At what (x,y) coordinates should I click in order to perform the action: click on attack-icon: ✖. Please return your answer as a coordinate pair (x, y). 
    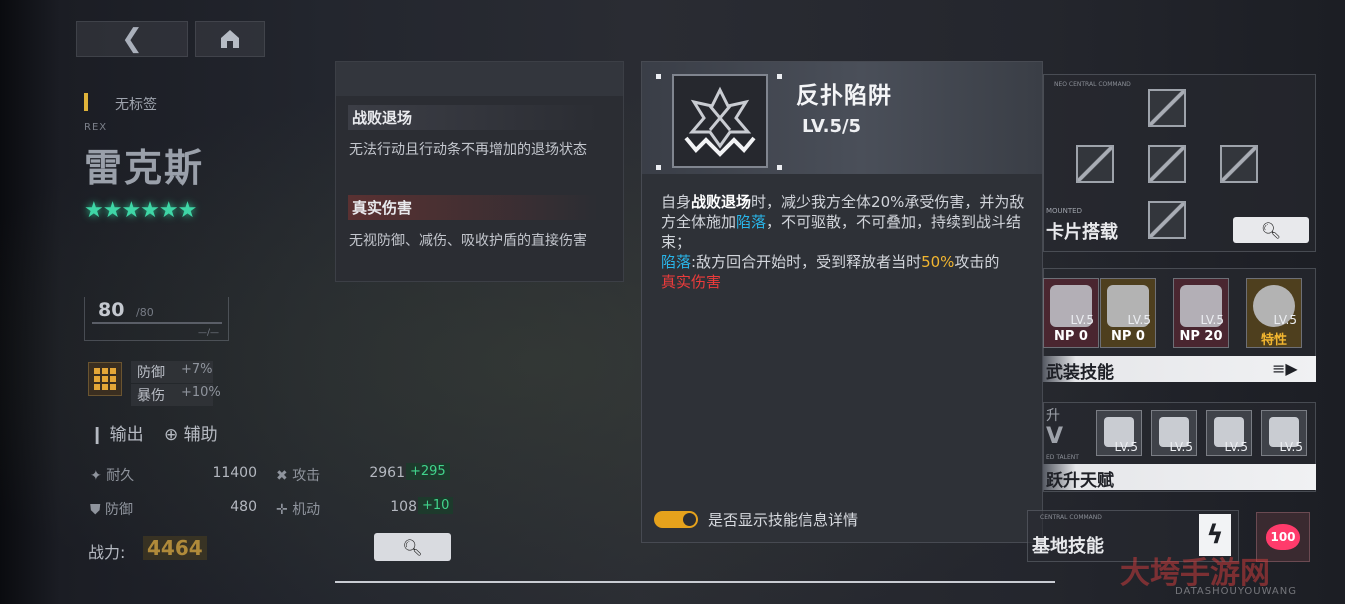
    Looking at the image, I should click on (282, 476).